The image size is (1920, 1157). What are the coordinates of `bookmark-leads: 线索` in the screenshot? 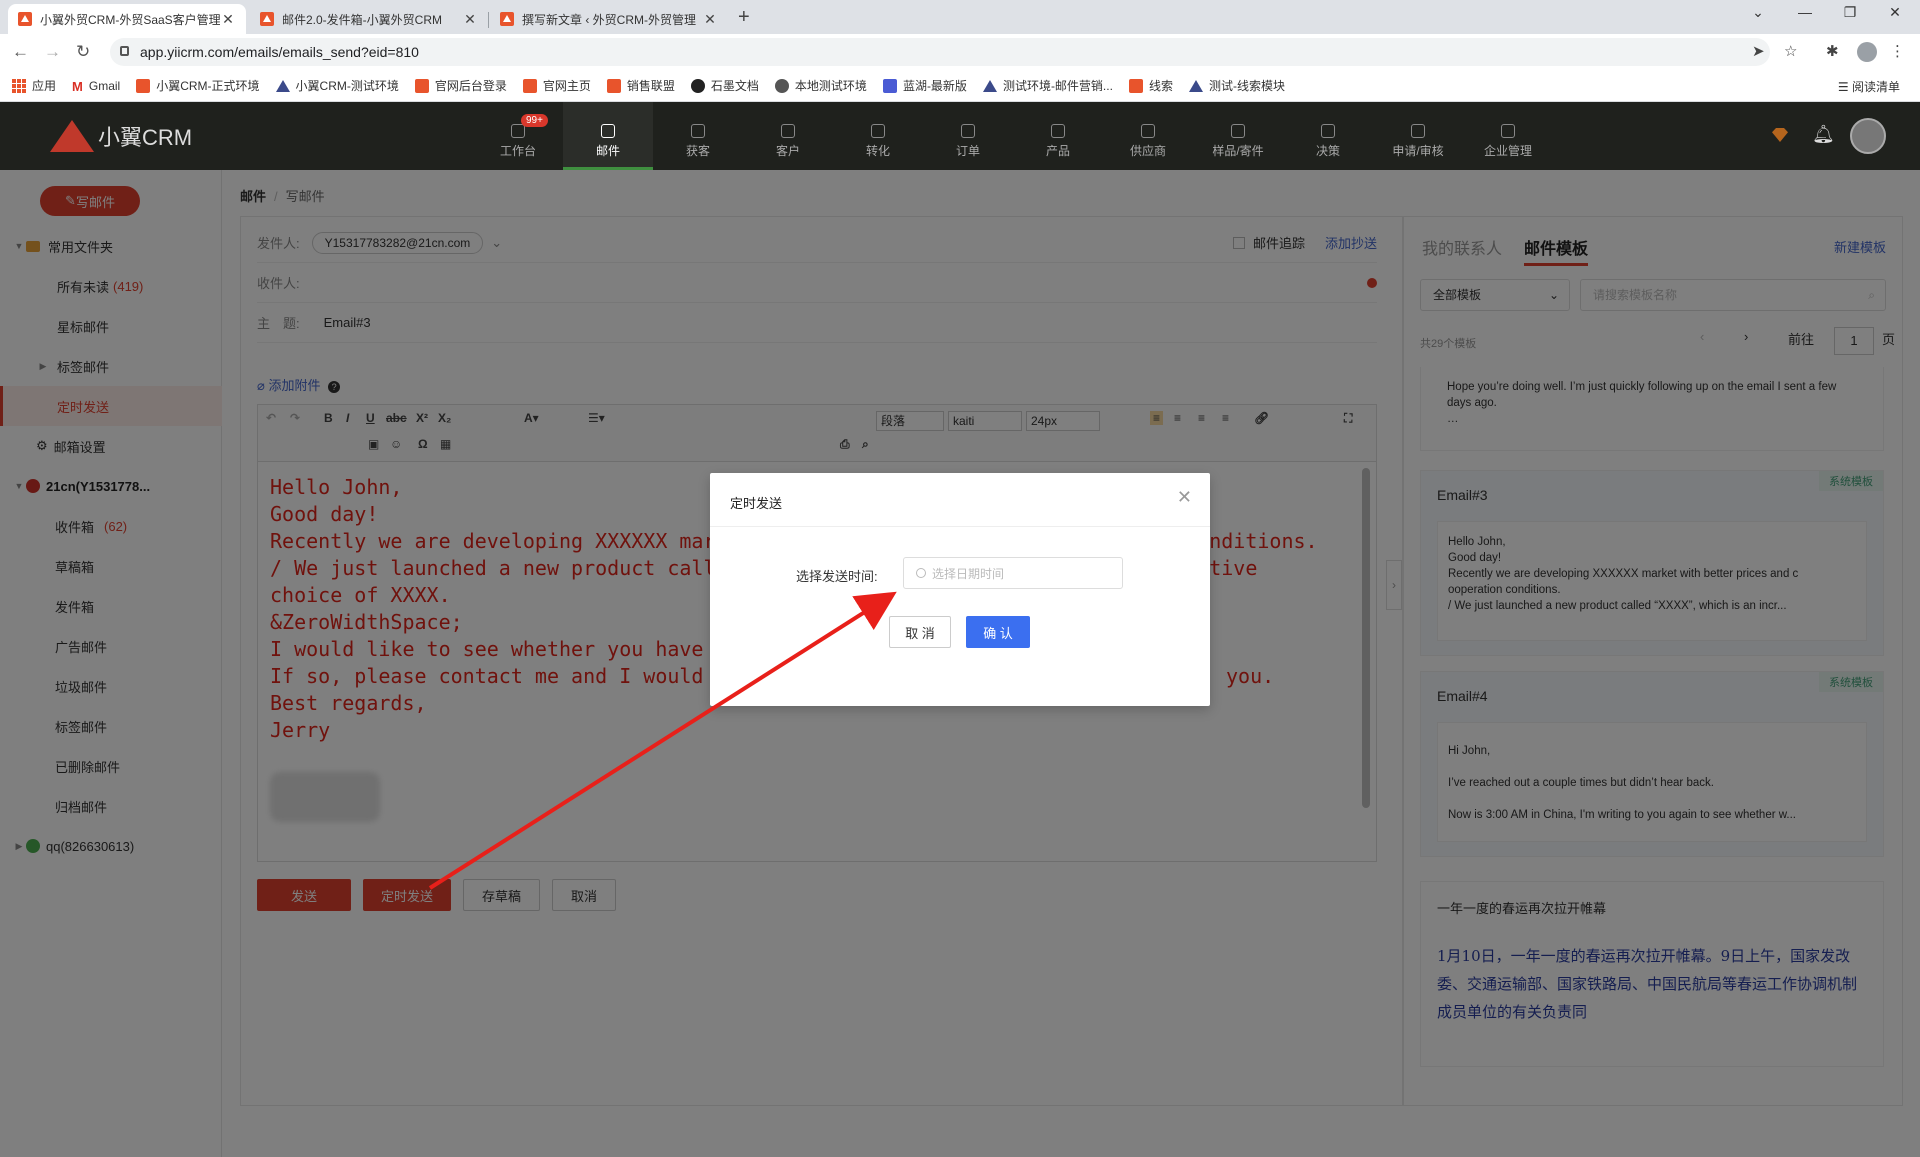 It's located at (1150, 85).